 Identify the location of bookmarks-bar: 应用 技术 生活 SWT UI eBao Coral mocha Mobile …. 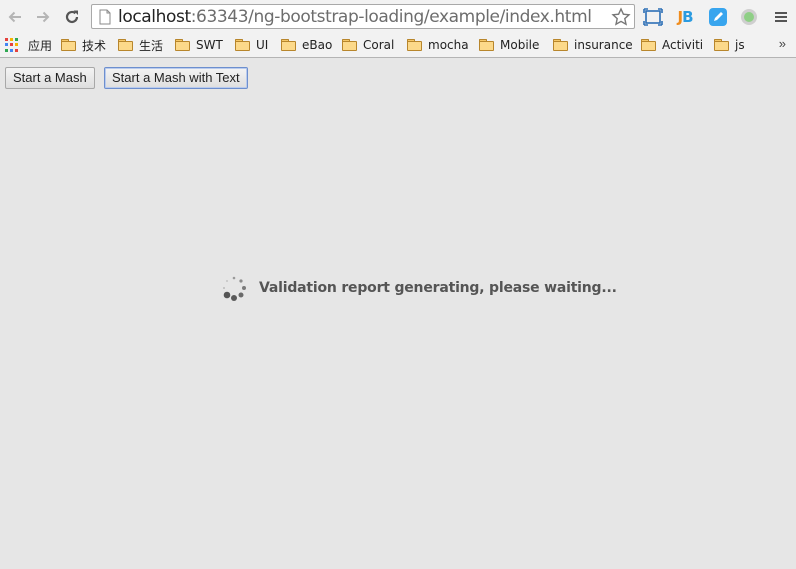
(398, 45).